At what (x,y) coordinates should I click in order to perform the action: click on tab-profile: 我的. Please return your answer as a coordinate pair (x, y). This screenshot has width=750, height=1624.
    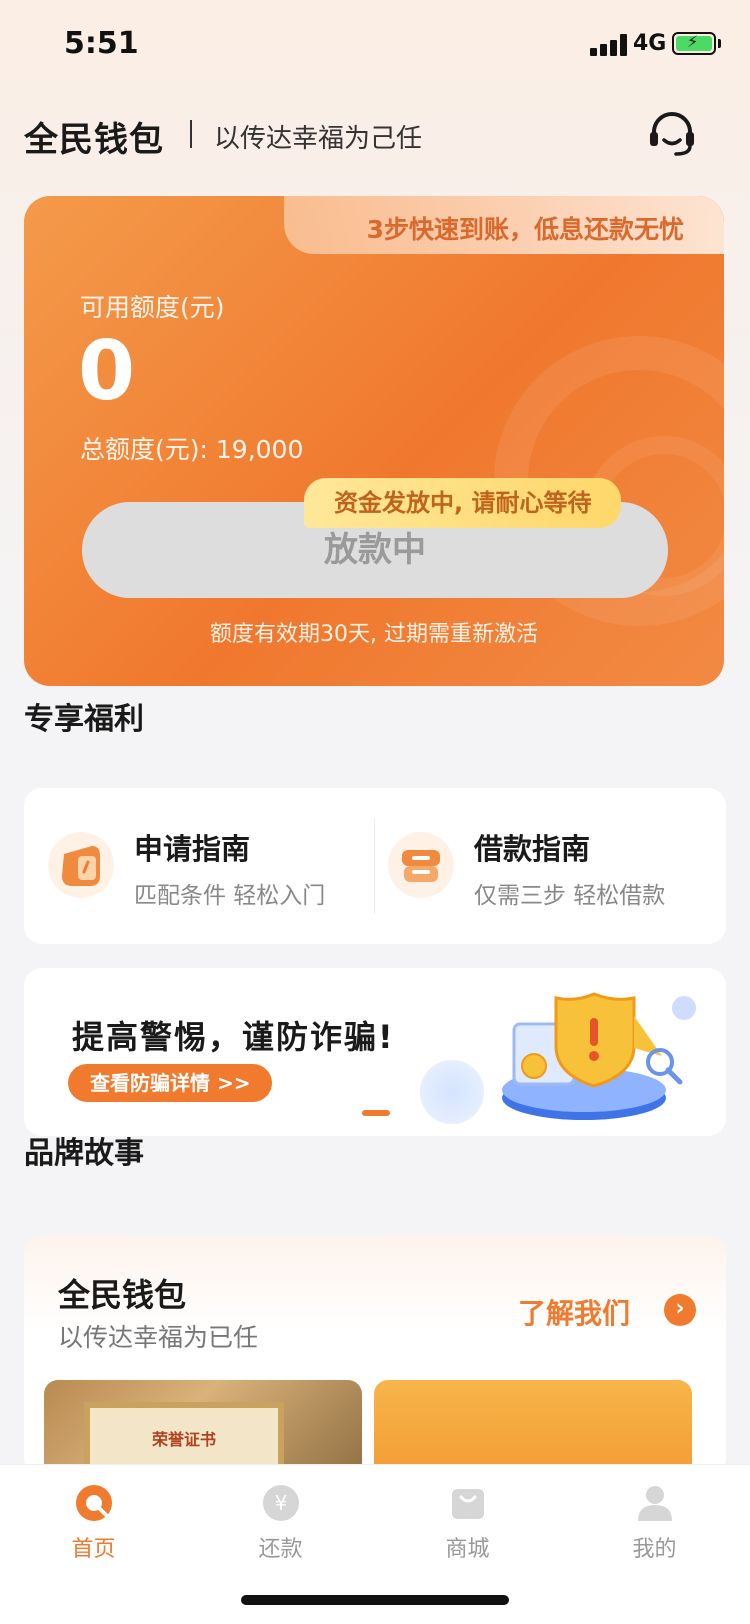
    Looking at the image, I should click on (654, 1520).